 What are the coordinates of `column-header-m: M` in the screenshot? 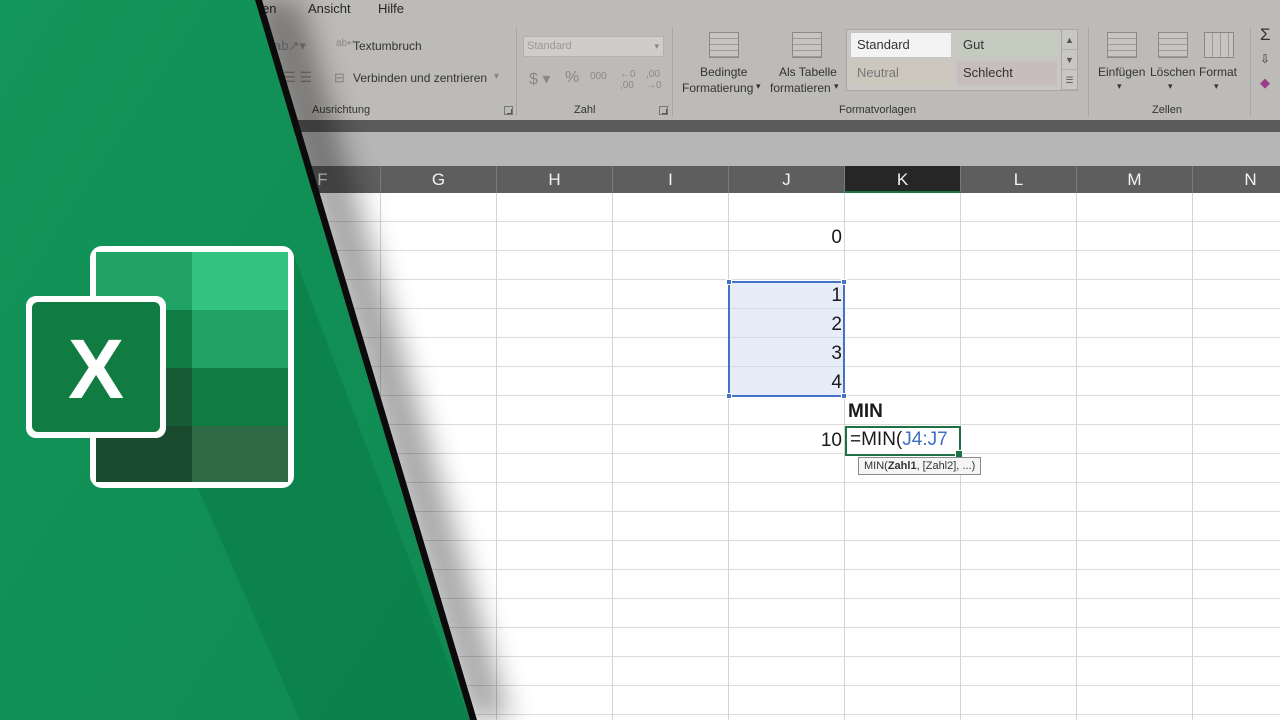 It's located at (1135, 179).